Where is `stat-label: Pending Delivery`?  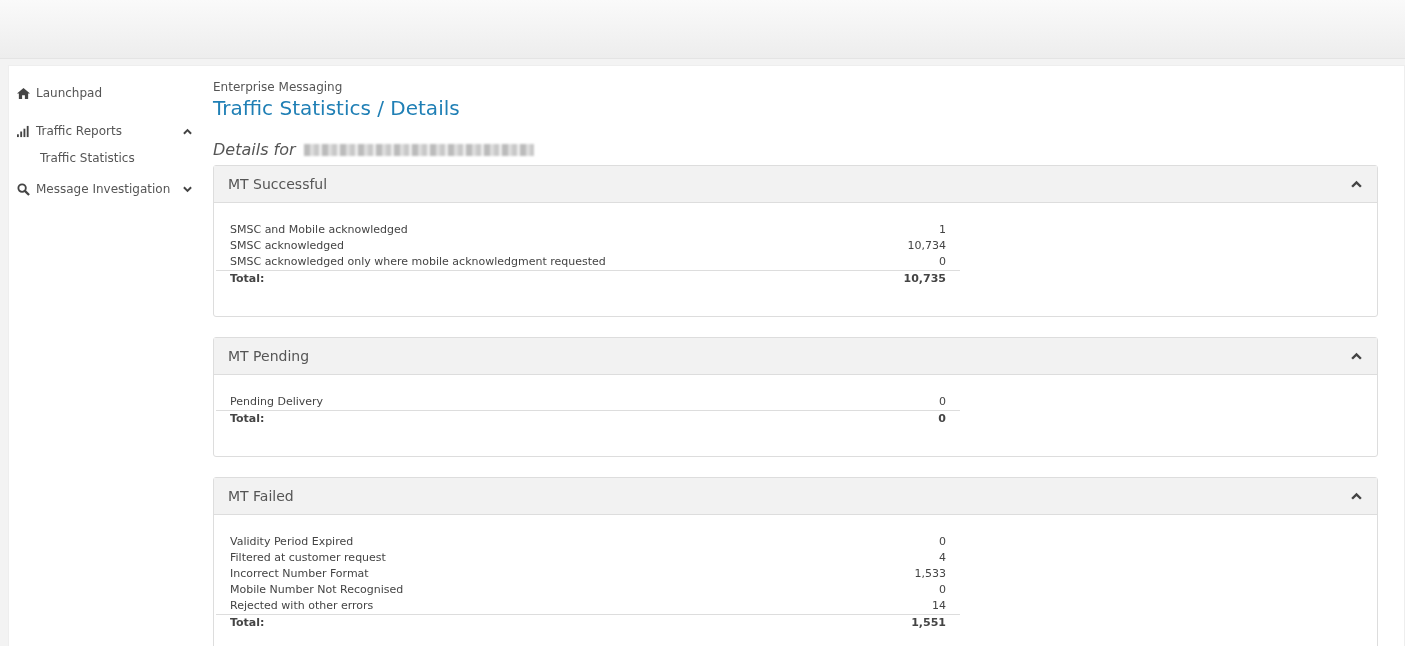 stat-label: Pending Delivery is located at coordinates (277, 402).